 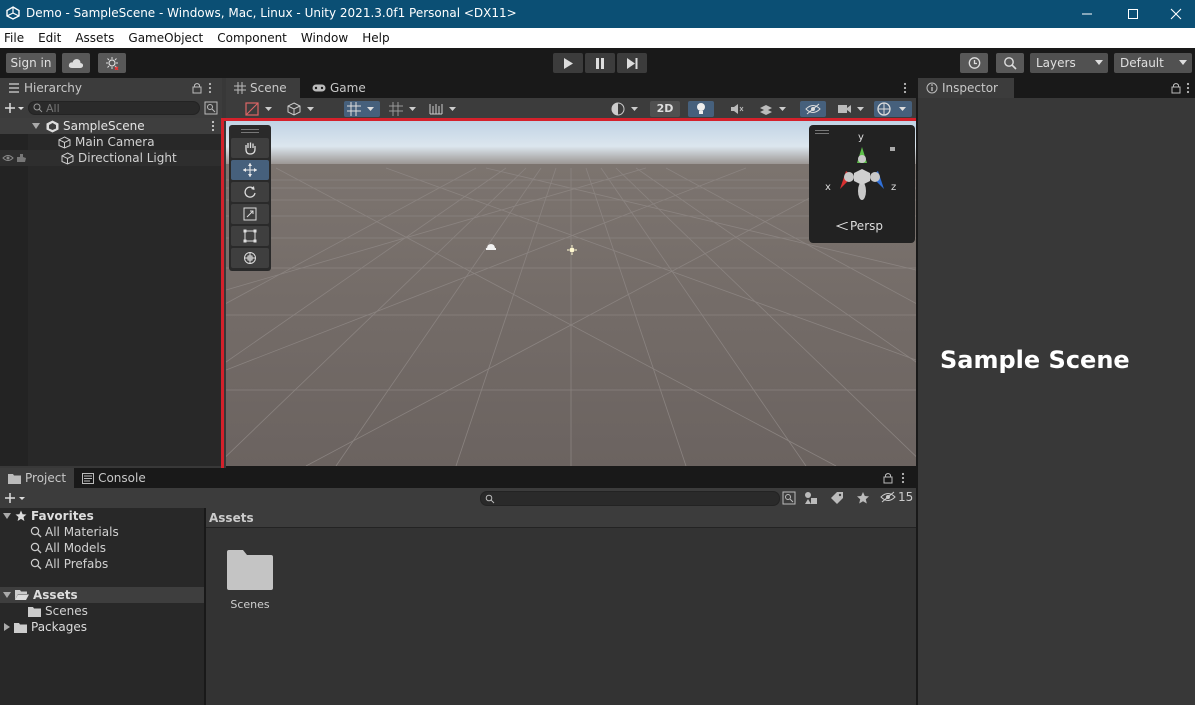 What do you see at coordinates (568, 63) in the screenshot?
I see `play-button` at bounding box center [568, 63].